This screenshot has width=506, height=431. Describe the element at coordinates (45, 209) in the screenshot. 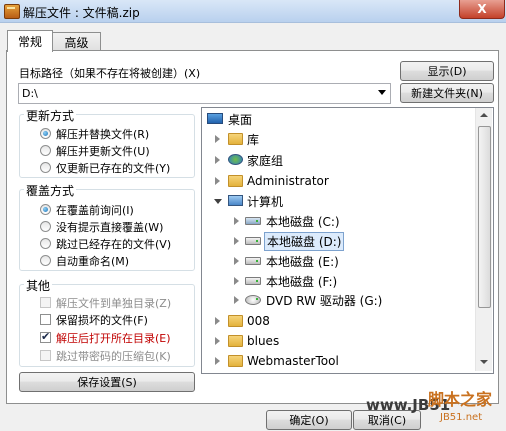

I see `radio-ask-before` at that location.